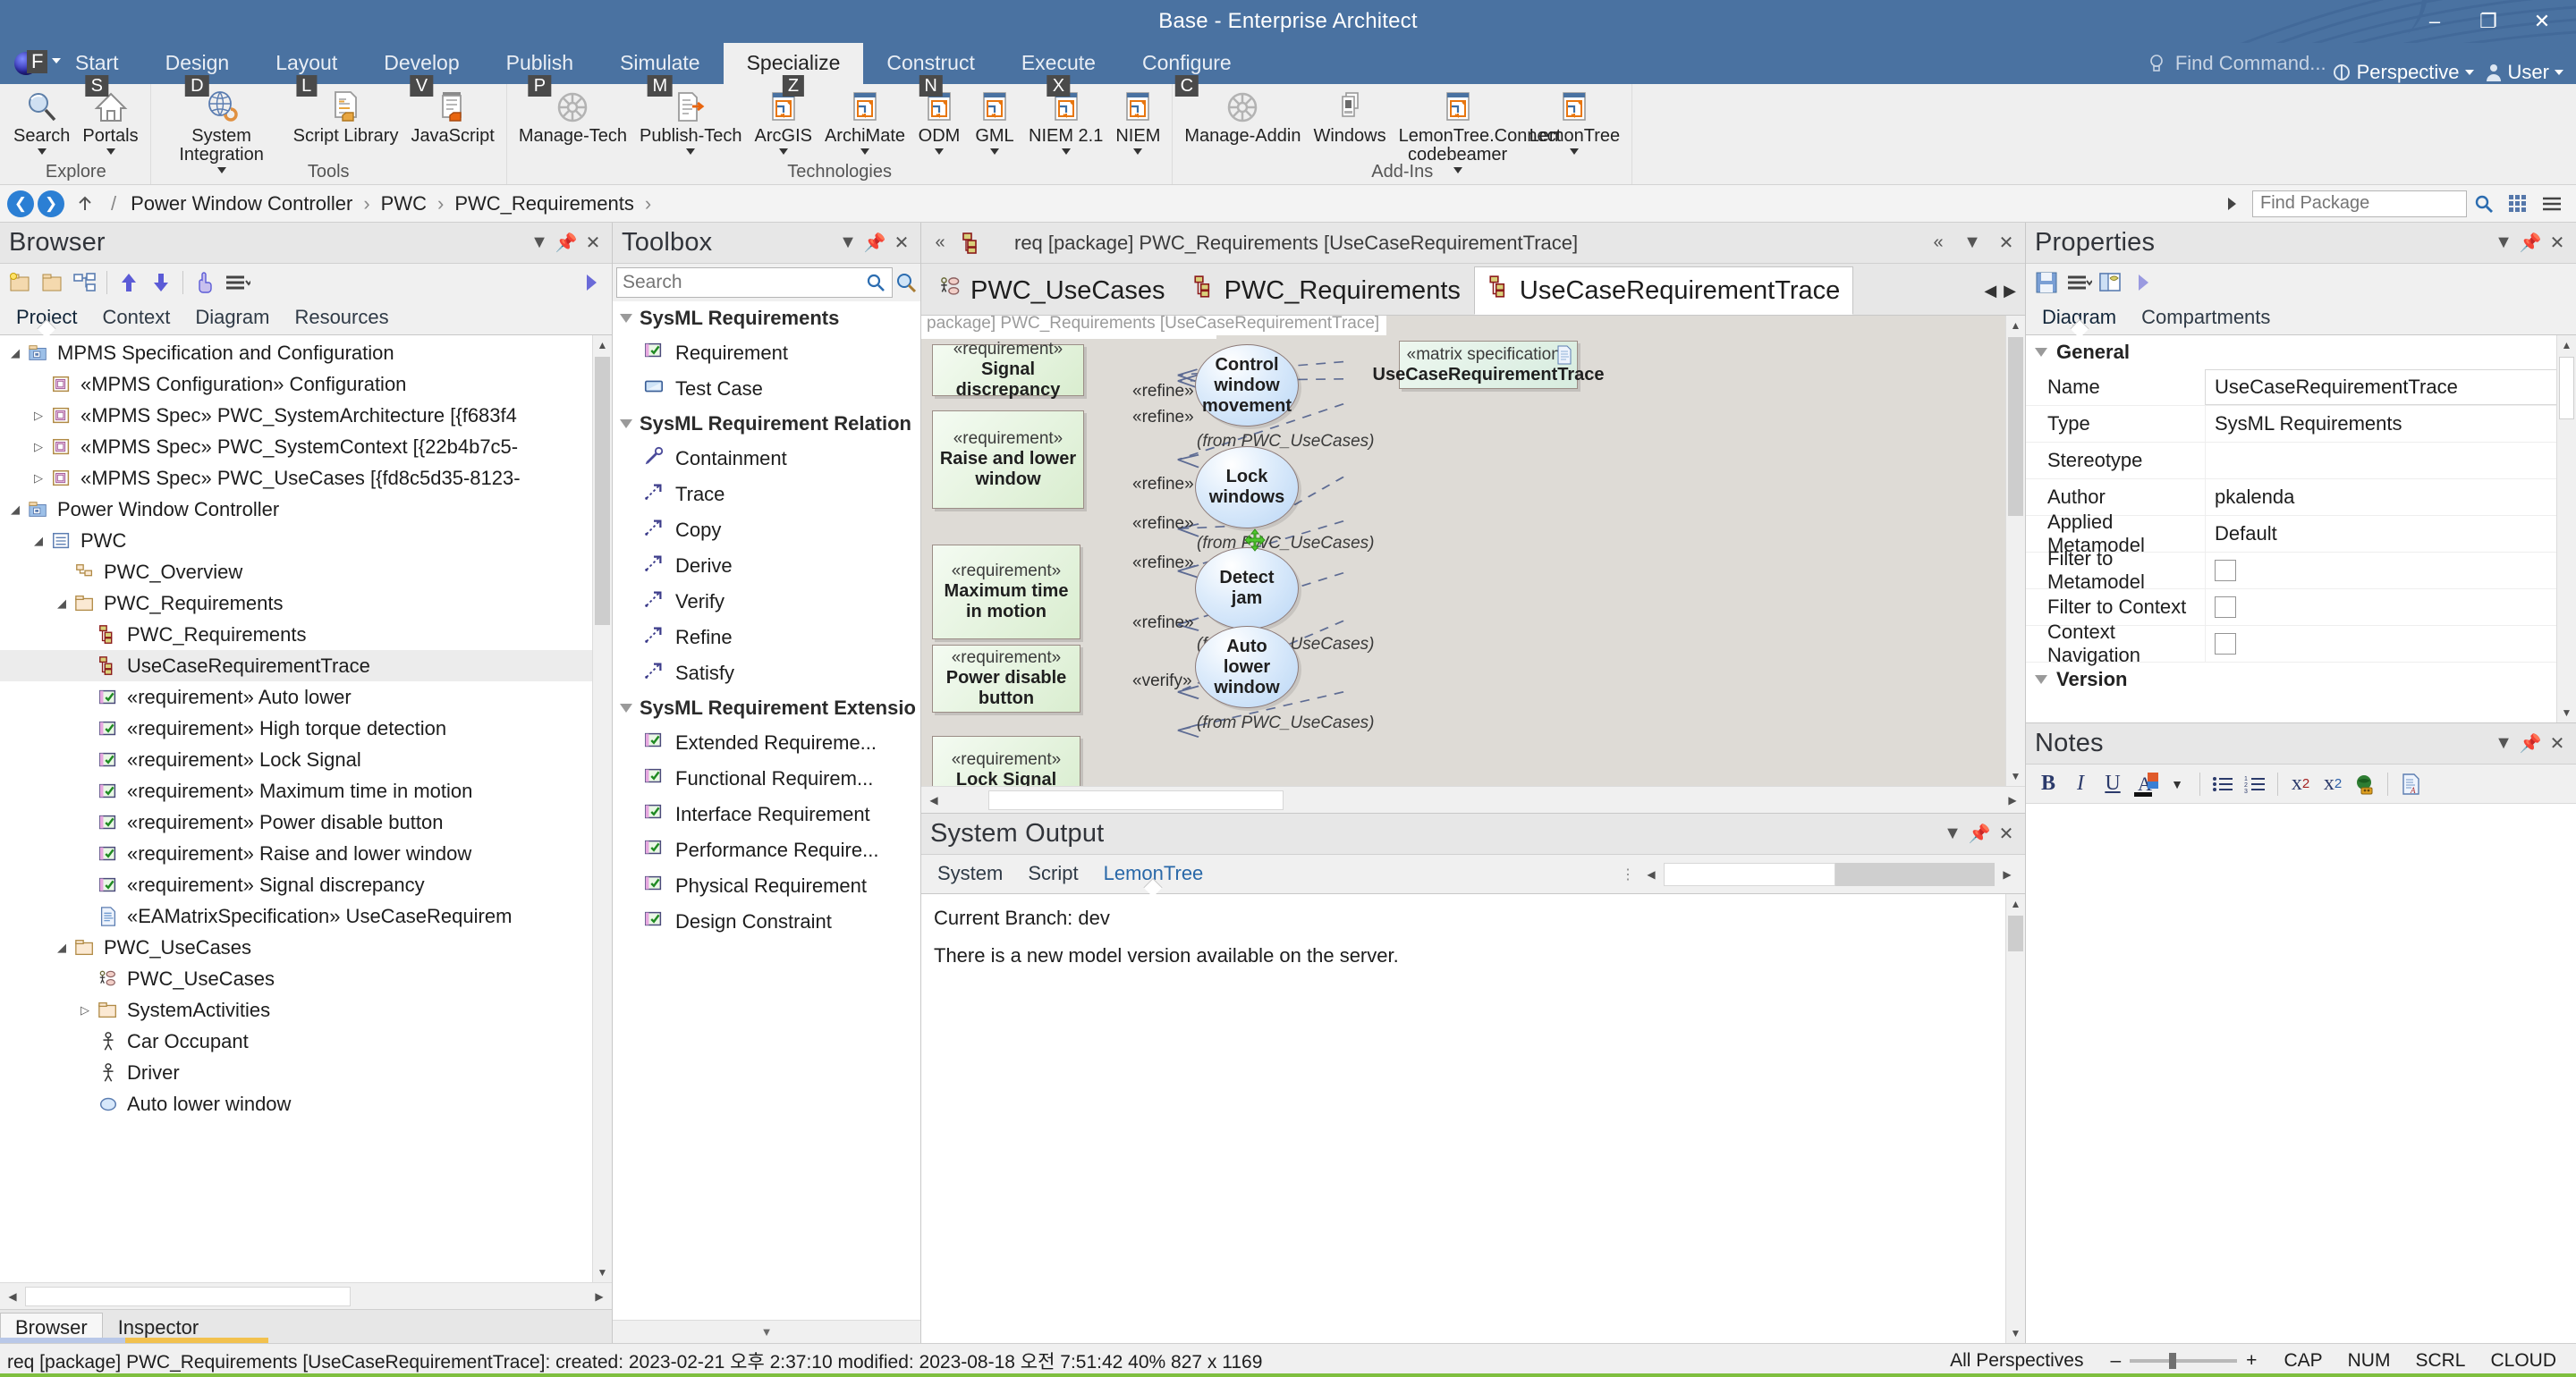  Describe the element at coordinates (2177, 784) in the screenshot. I see `font-color-dropdown: ▼` at that location.